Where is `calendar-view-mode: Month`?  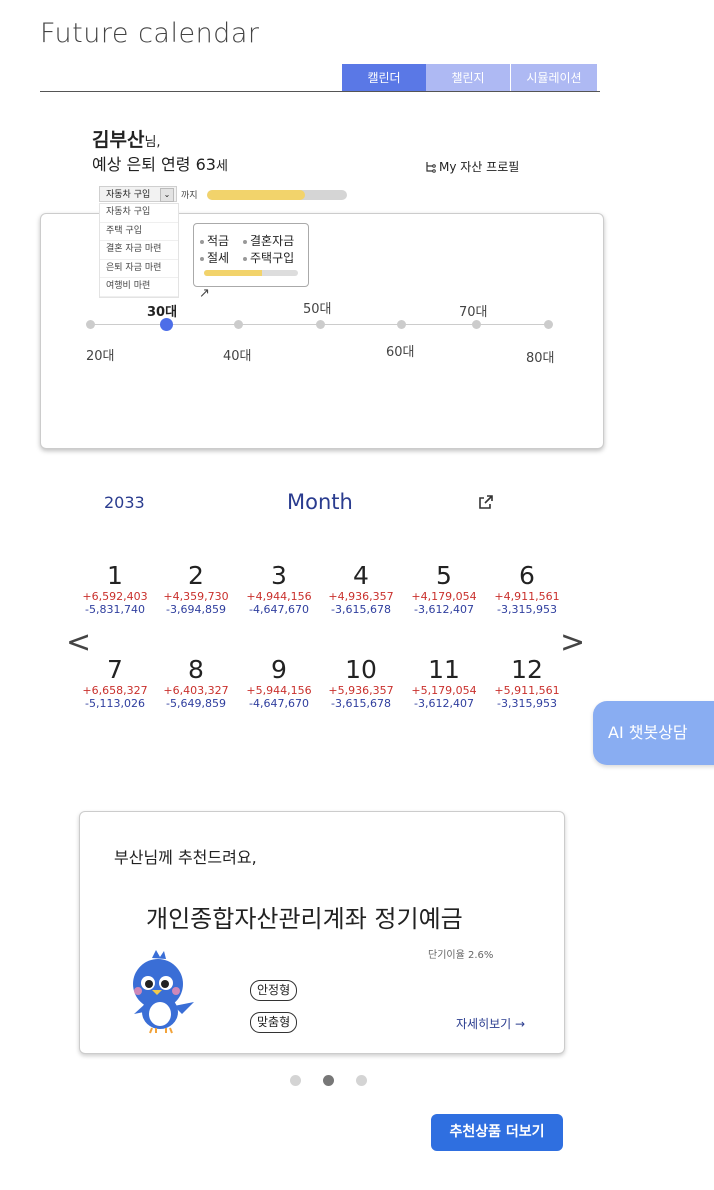 calendar-view-mode: Month is located at coordinates (320, 502).